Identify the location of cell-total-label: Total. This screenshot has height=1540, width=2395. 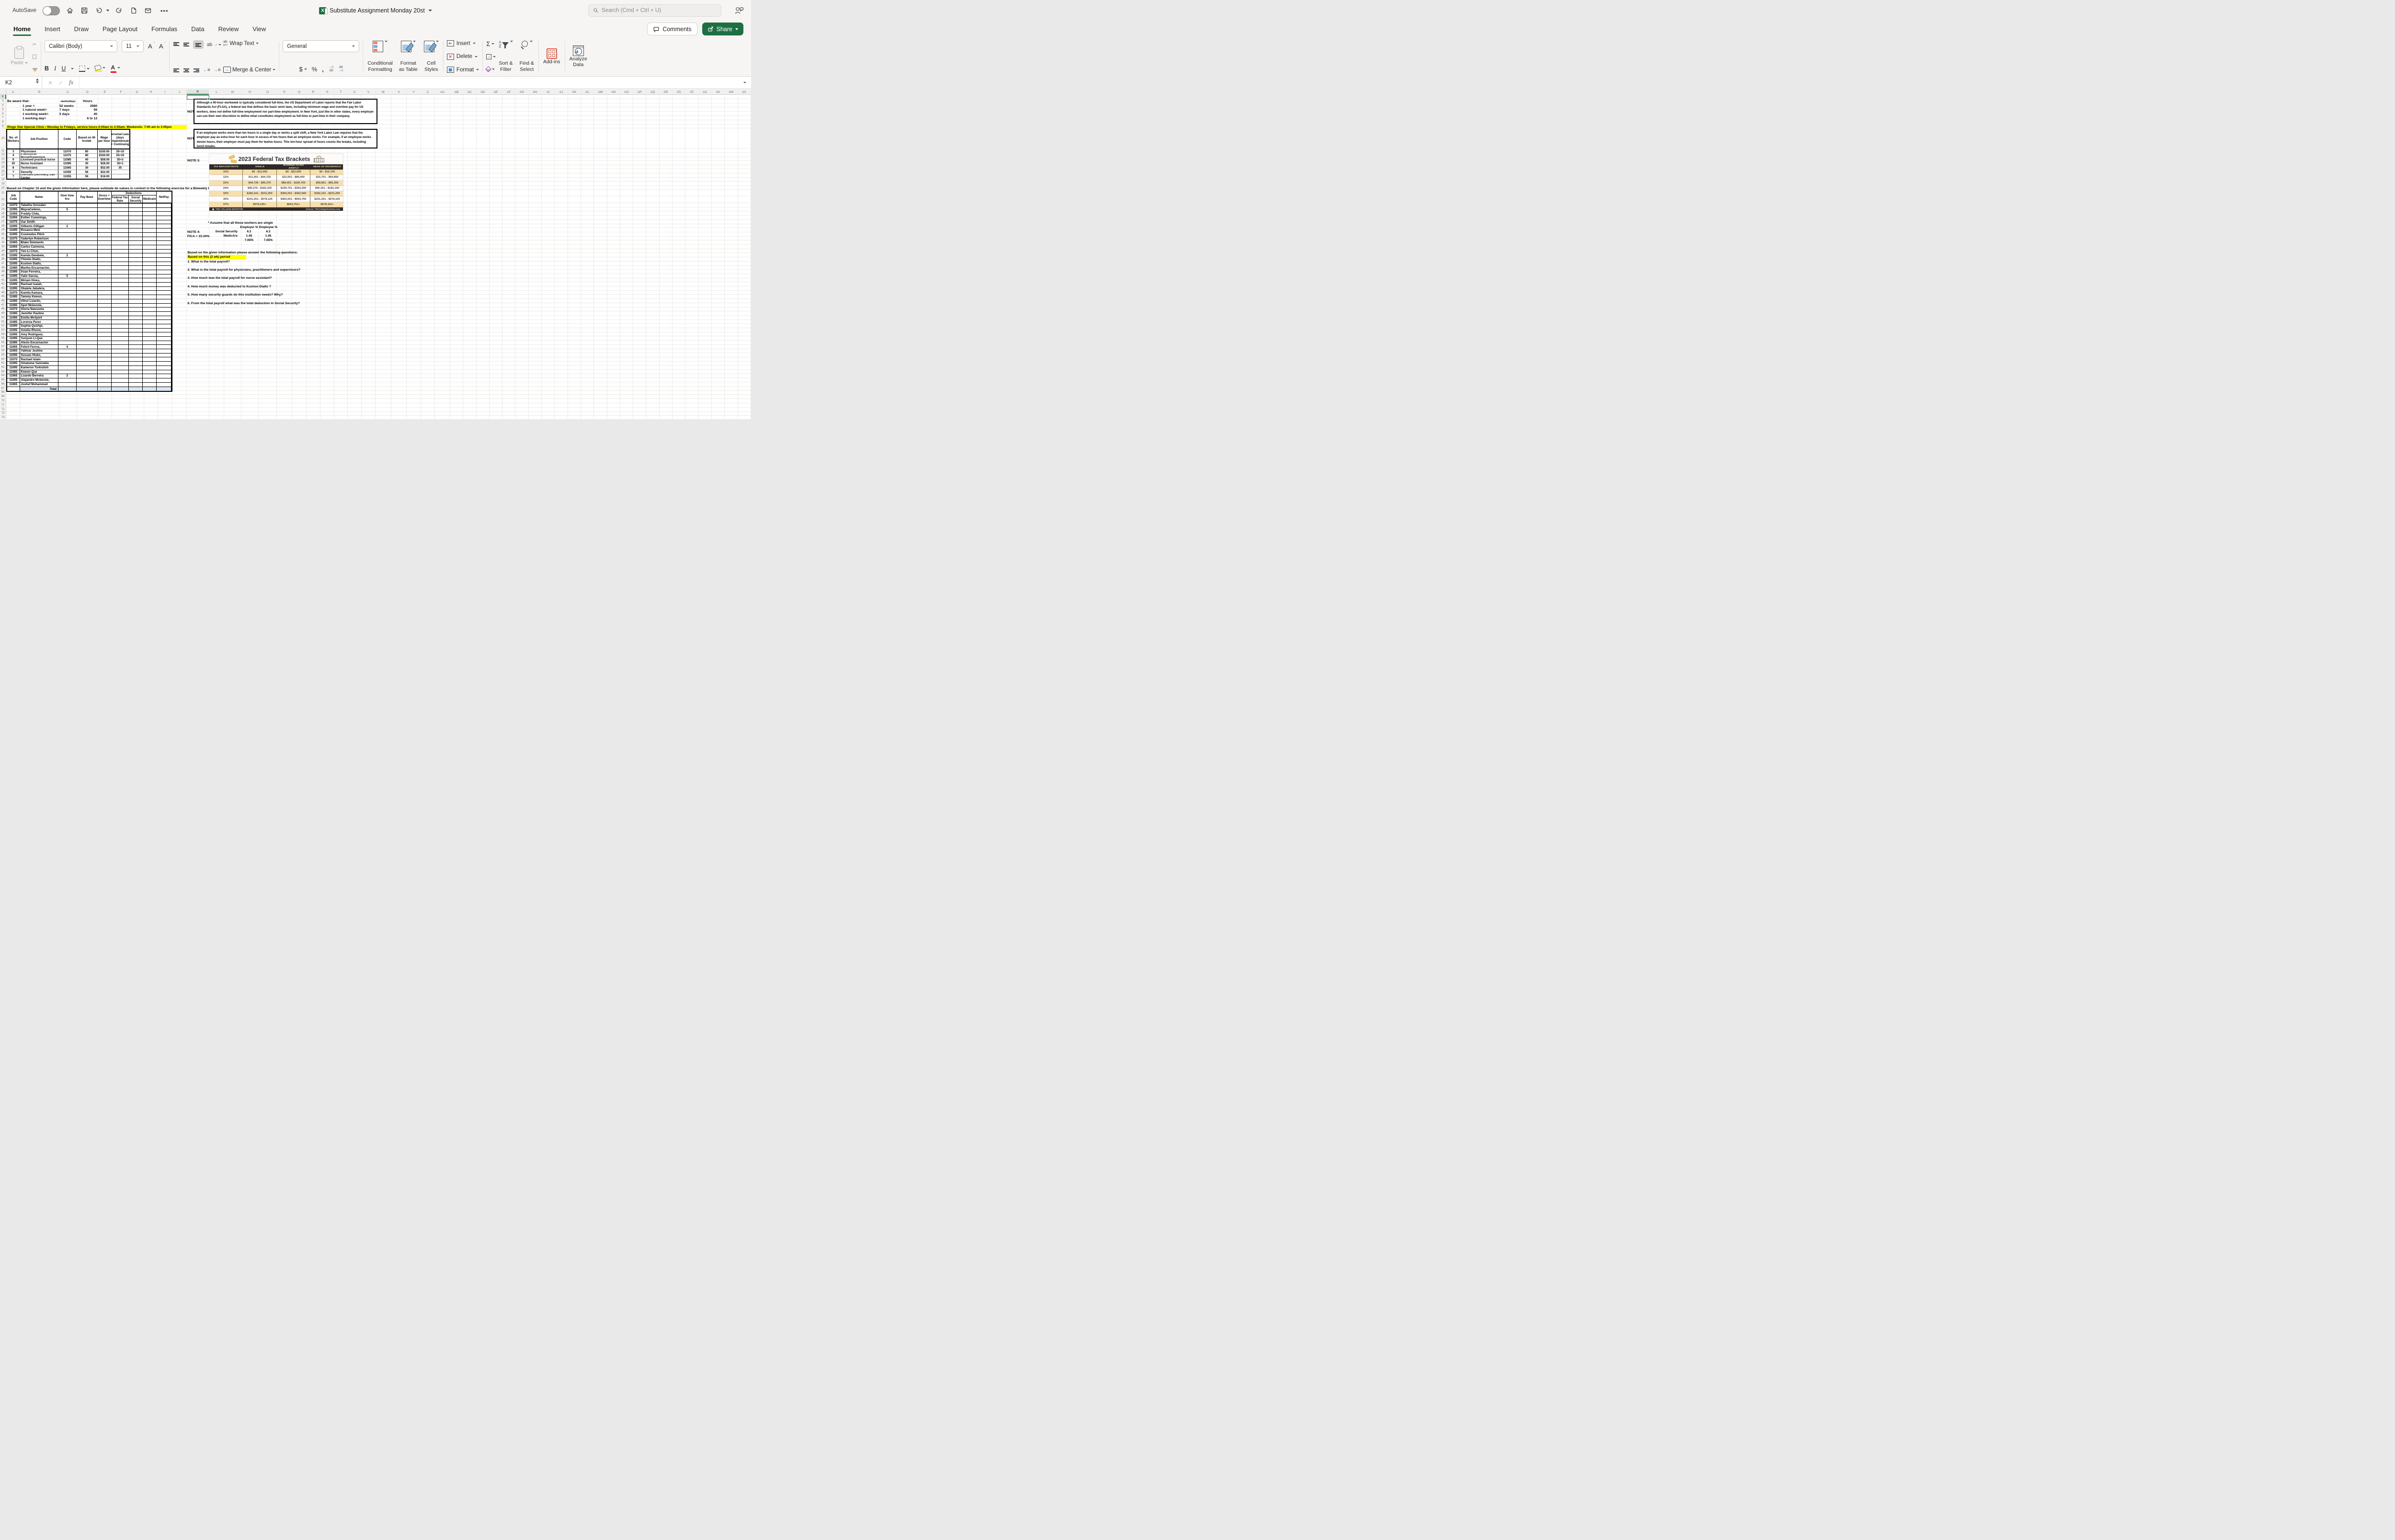
(39, 389).